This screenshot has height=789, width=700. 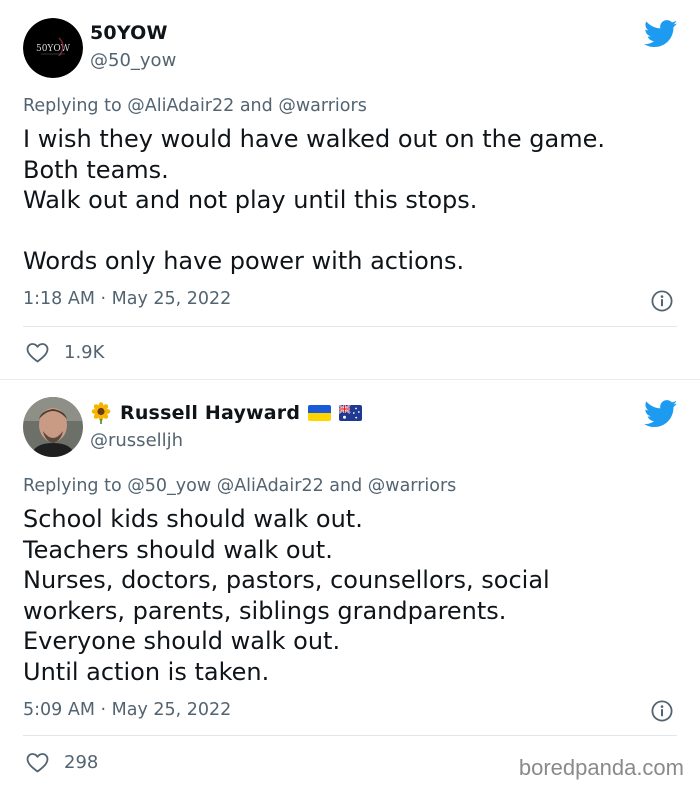 I want to click on replying-mentions: @AliAdair22 and @warriors, so click(x=247, y=106).